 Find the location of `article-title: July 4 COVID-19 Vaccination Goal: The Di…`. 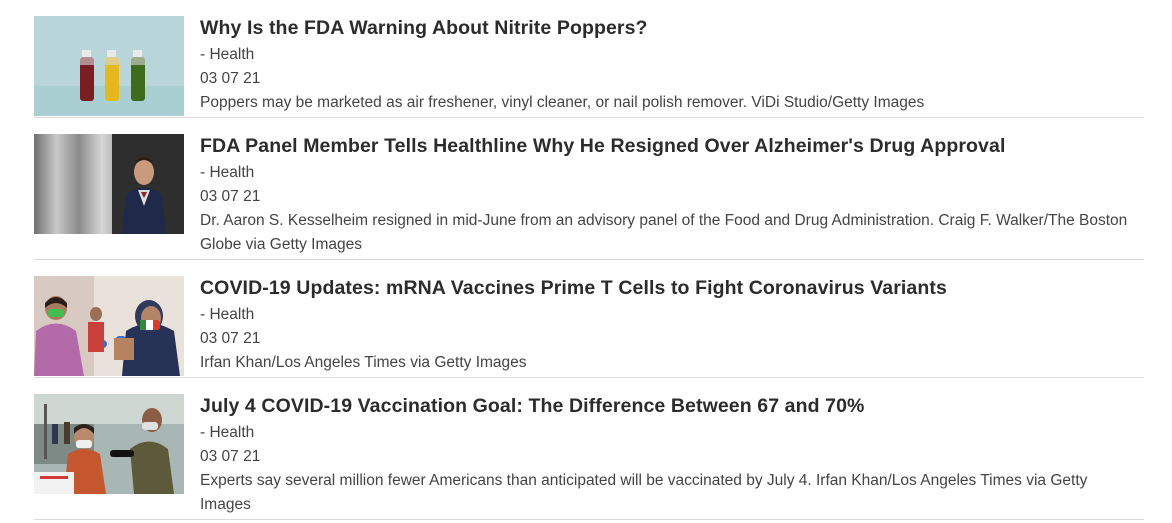

article-title: July 4 COVID-19 Vaccination Goal: The Di… is located at coordinates (672, 406).